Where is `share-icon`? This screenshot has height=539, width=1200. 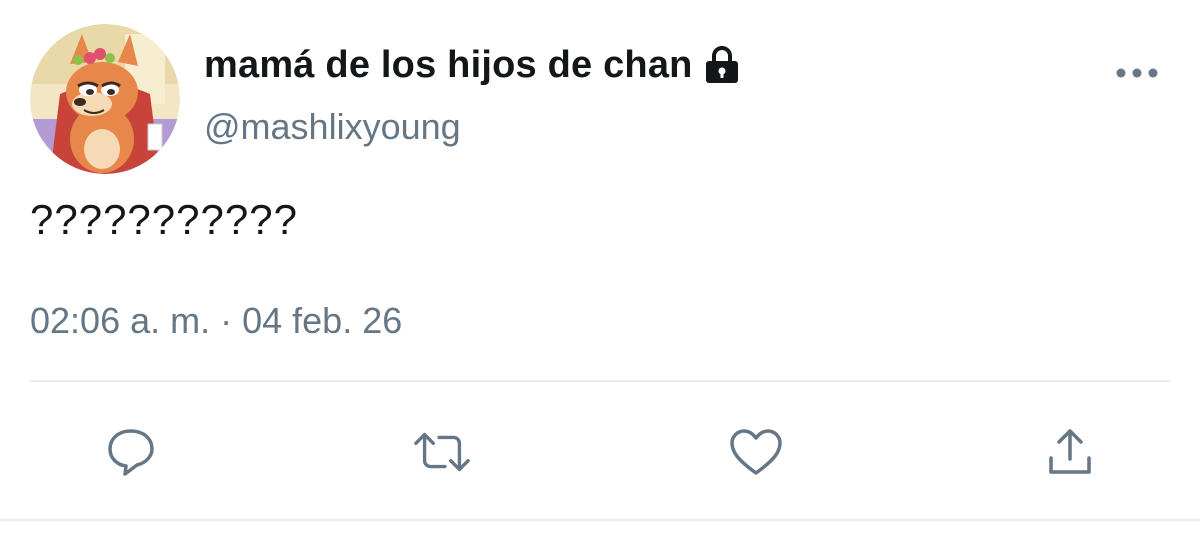
share-icon is located at coordinates (1070, 451).